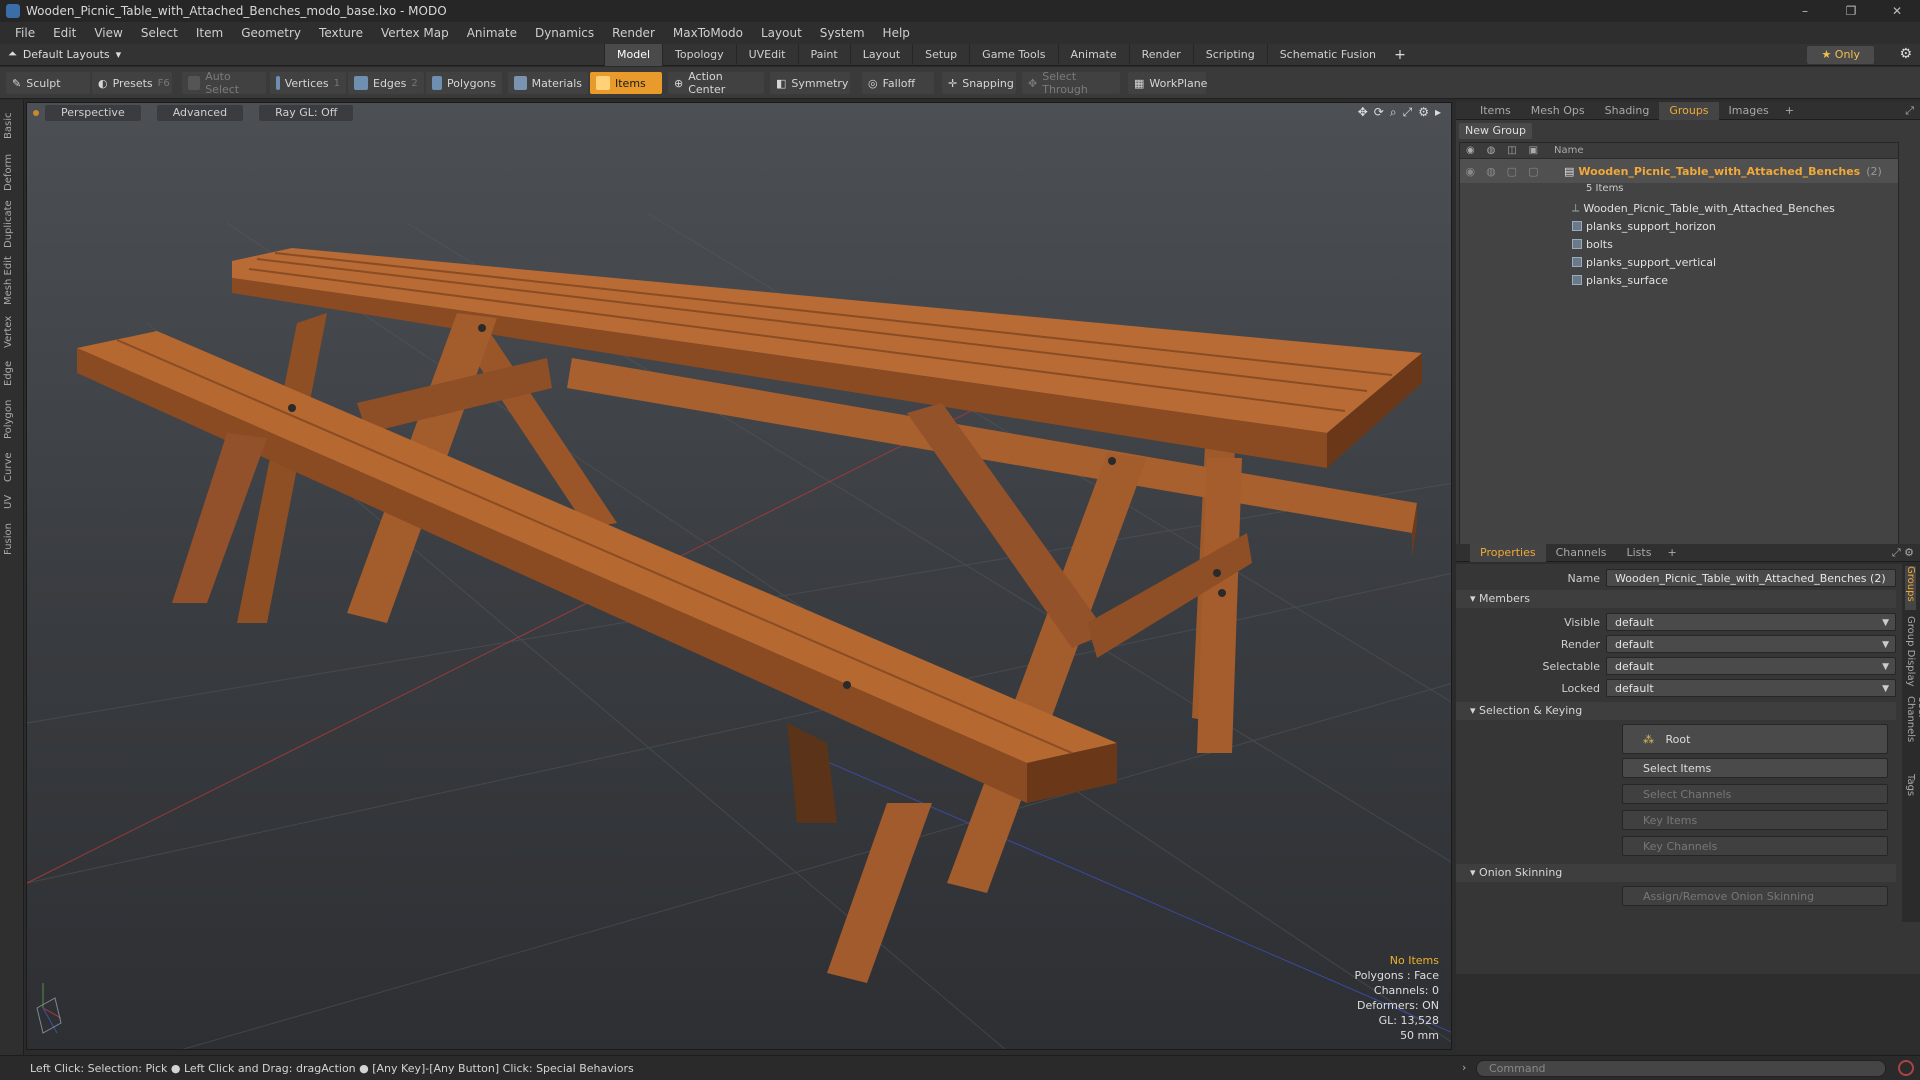 This screenshot has height=1080, width=1920. What do you see at coordinates (1751, 688) in the screenshot?
I see `locked-dropdown: default ▼` at bounding box center [1751, 688].